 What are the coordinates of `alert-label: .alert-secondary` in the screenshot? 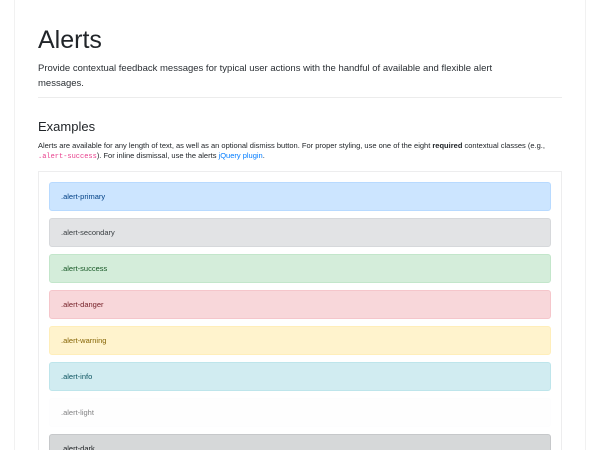 It's located at (88, 232).